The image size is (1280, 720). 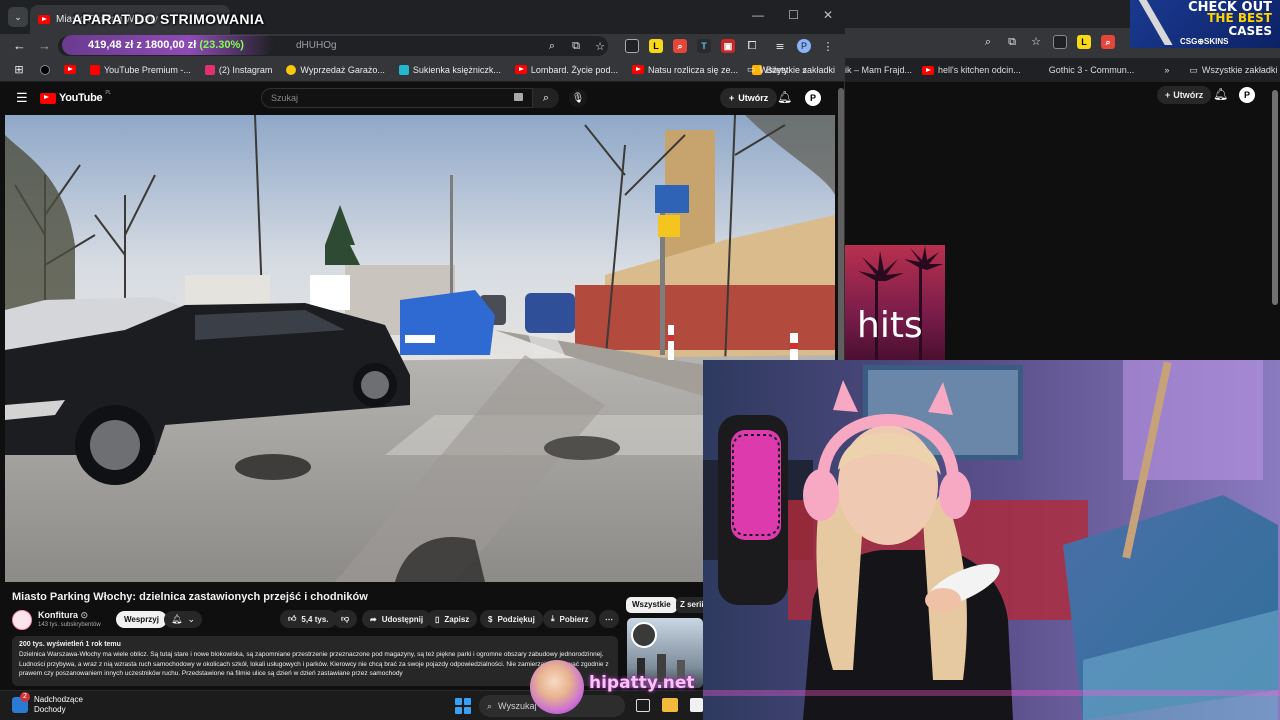 I want to click on search-input: Szukaj, so click(x=397, y=98).